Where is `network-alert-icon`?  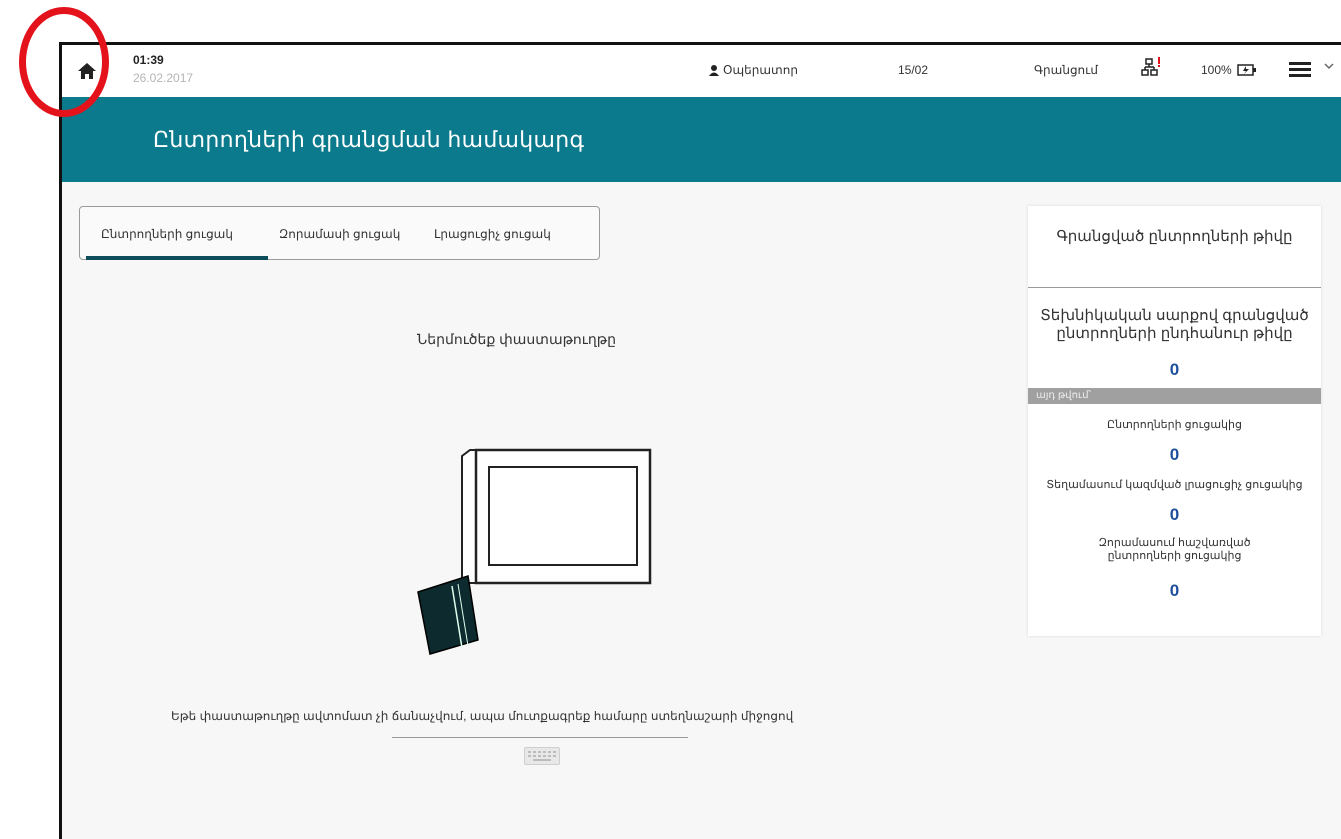
network-alert-icon is located at coordinates (1152, 67).